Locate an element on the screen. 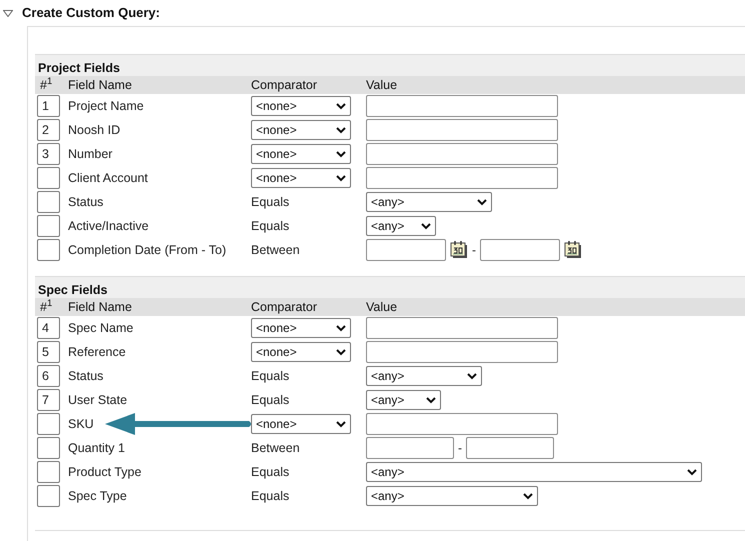 The width and height of the screenshot is (745, 541). order-input-field: 6 is located at coordinates (48, 376).